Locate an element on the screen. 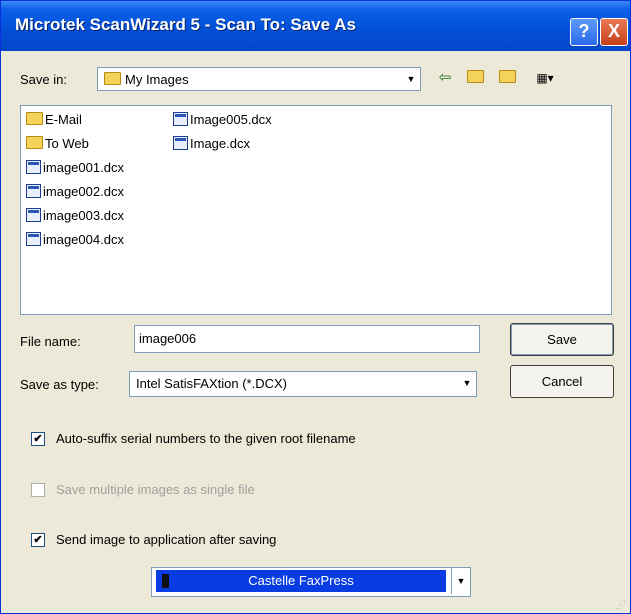 This screenshot has width=631, height=614. view-menu-icon: ▦▾ is located at coordinates (545, 78).